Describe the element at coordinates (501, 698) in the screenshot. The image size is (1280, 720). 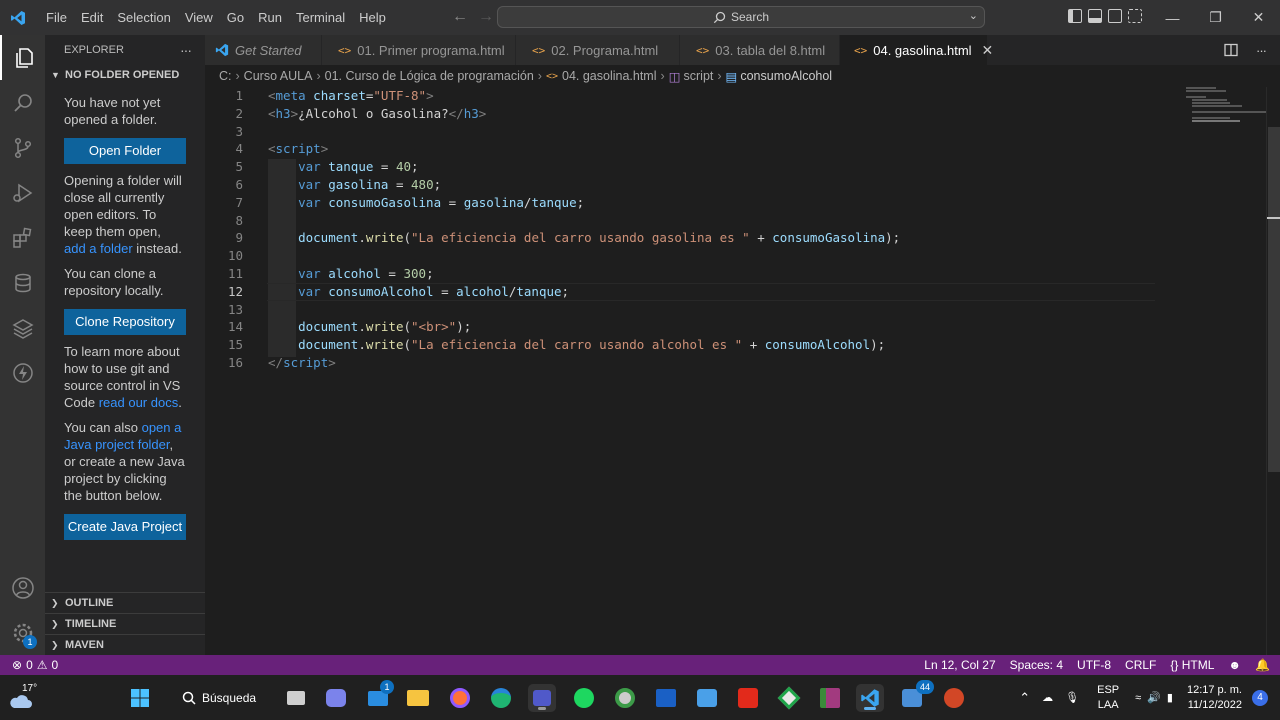
I see `edge-icon` at that location.